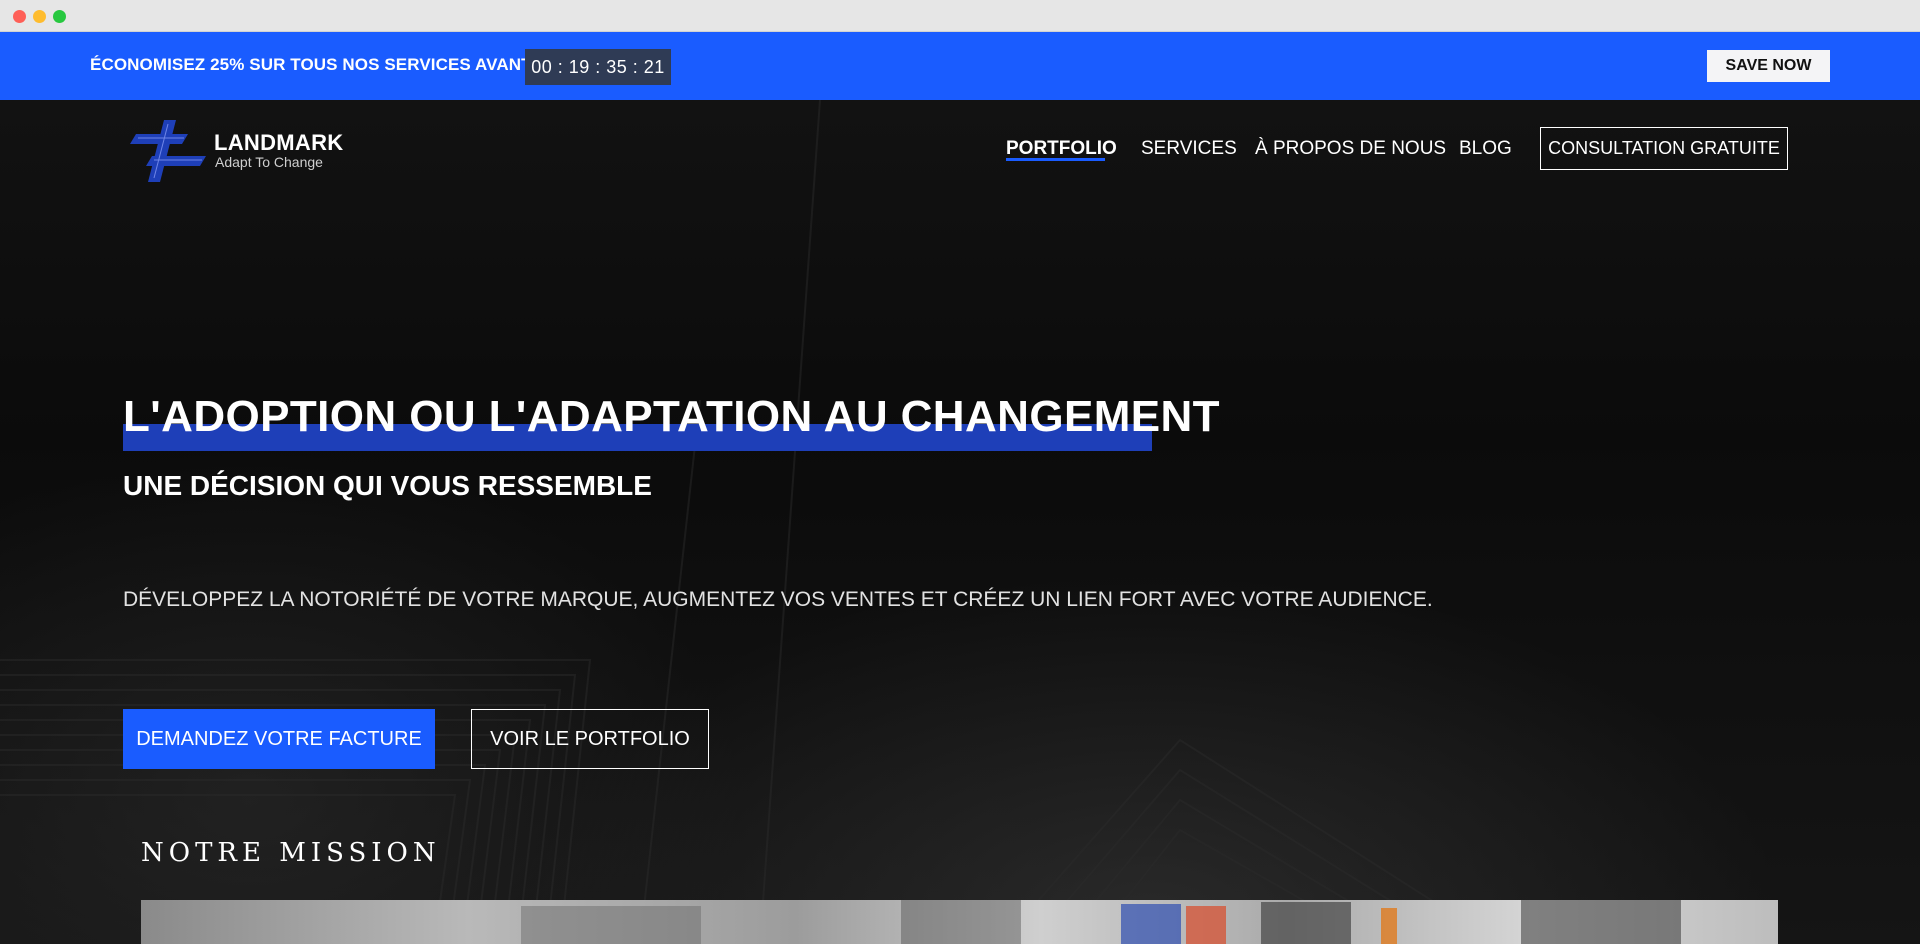 This screenshot has height=944, width=1920. Describe the element at coordinates (960, 16) in the screenshot. I see `browser-titlebar` at that location.